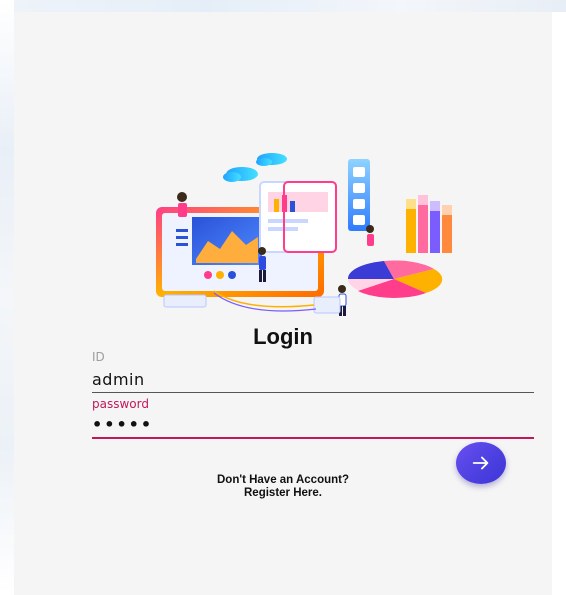 This screenshot has width=566, height=595. I want to click on top-strip, so click(290, 6).